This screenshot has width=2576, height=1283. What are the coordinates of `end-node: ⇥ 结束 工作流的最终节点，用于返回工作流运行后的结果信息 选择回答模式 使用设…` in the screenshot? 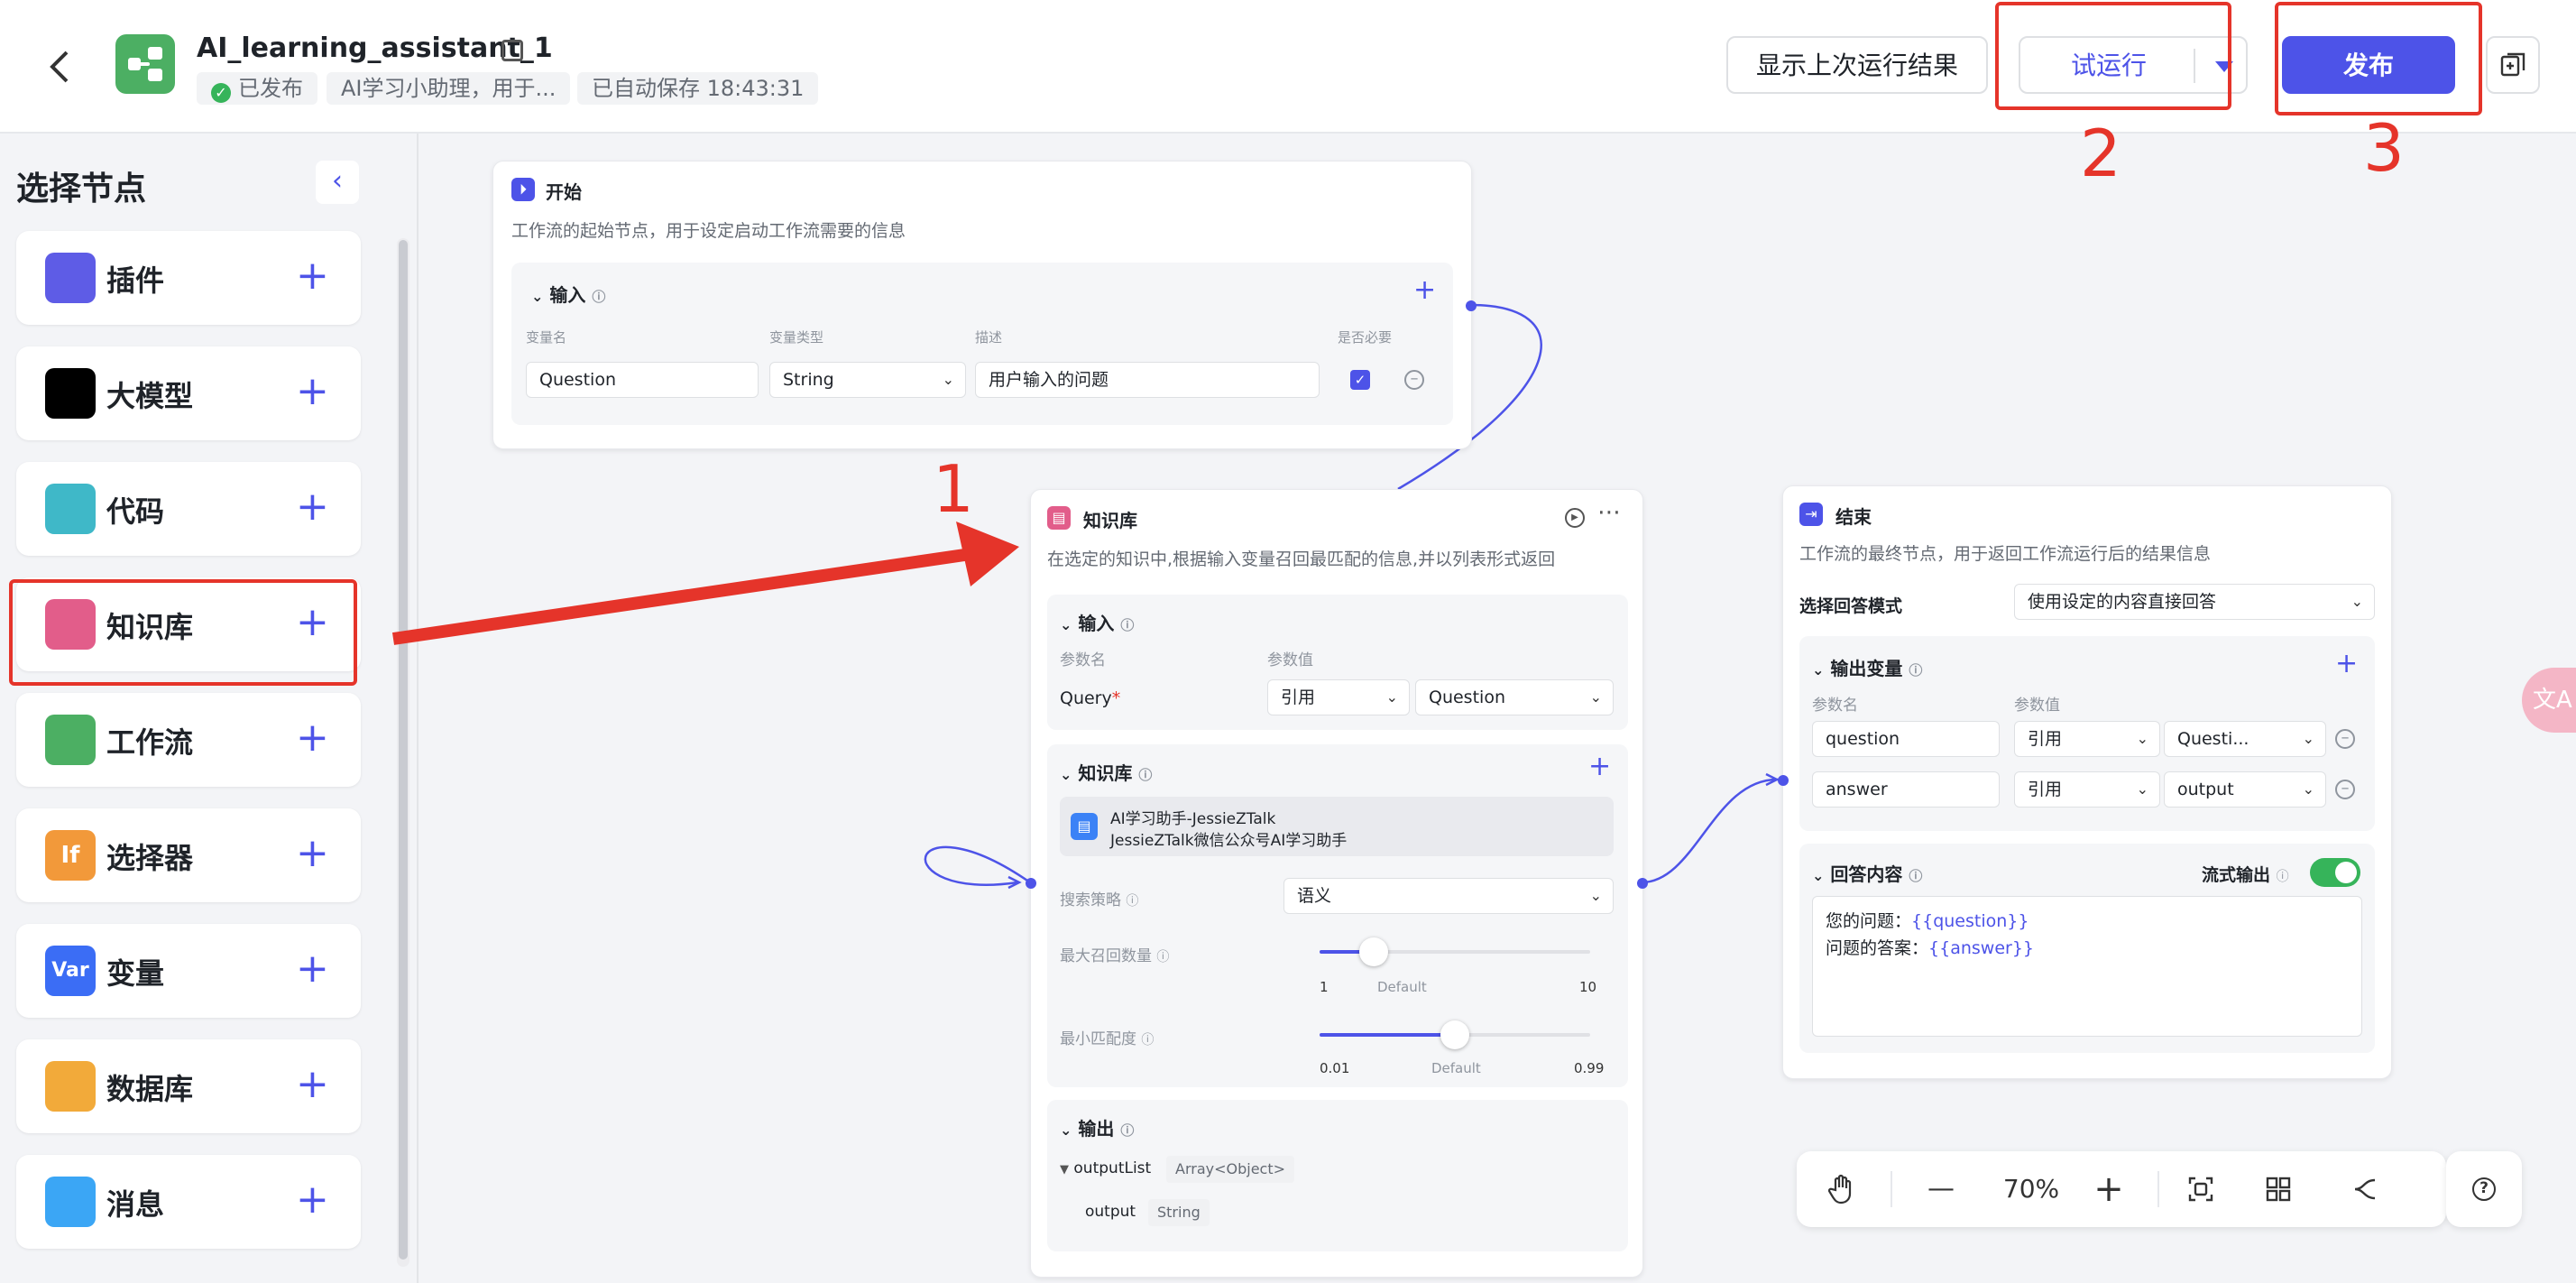 It's located at (2085, 782).